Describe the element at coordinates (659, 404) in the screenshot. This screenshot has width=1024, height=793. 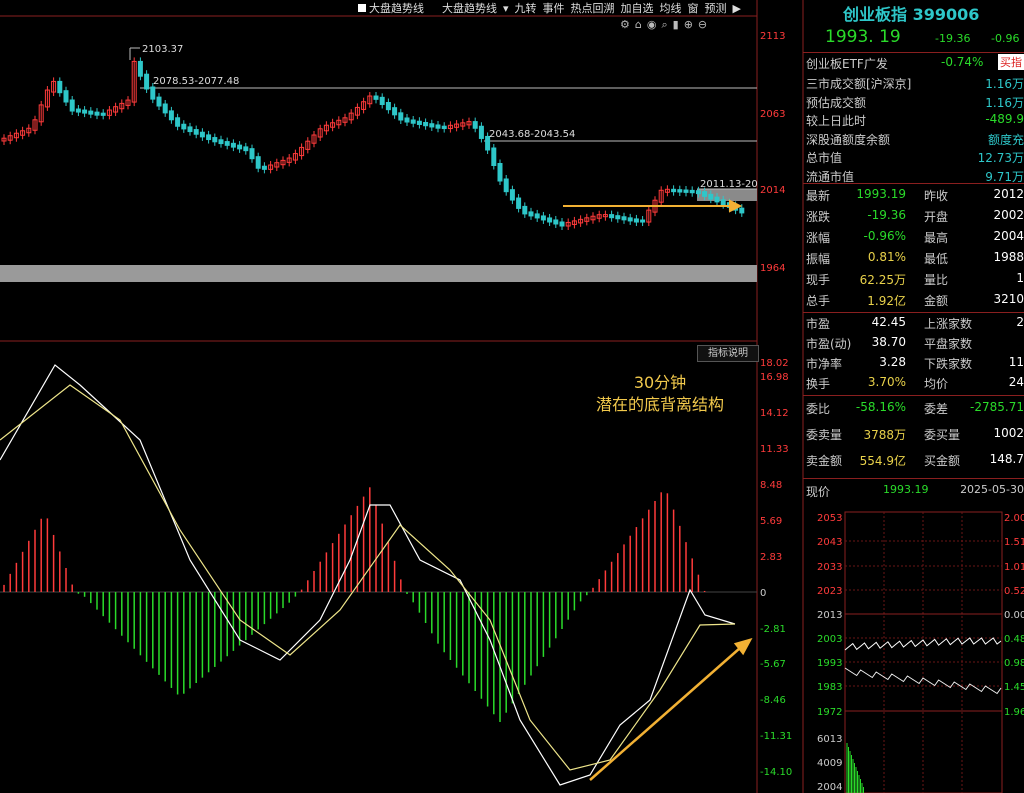
I see `annotation-line-2: 潜在的底背离结构` at that location.